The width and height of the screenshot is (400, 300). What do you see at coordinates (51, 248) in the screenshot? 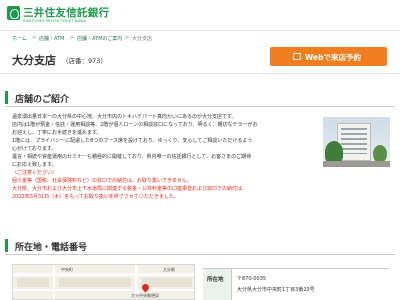
I see `section-heading-text: 所在地・電話番号` at bounding box center [51, 248].